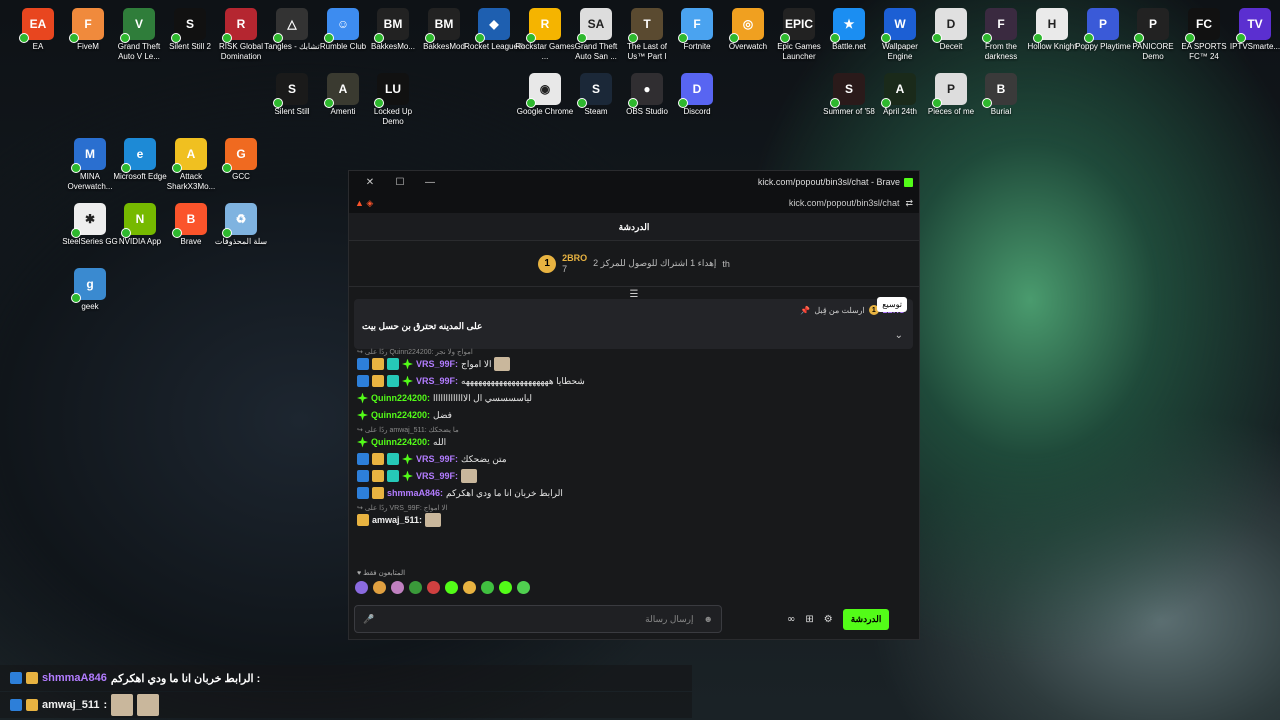  Describe the element at coordinates (645, 90) in the screenshot. I see `app-icon: ●` at that location.